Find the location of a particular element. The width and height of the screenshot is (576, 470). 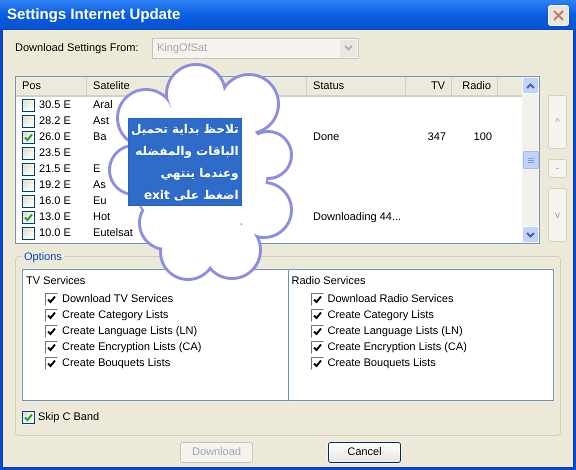

option-label: Skip C Band is located at coordinates (69, 417).